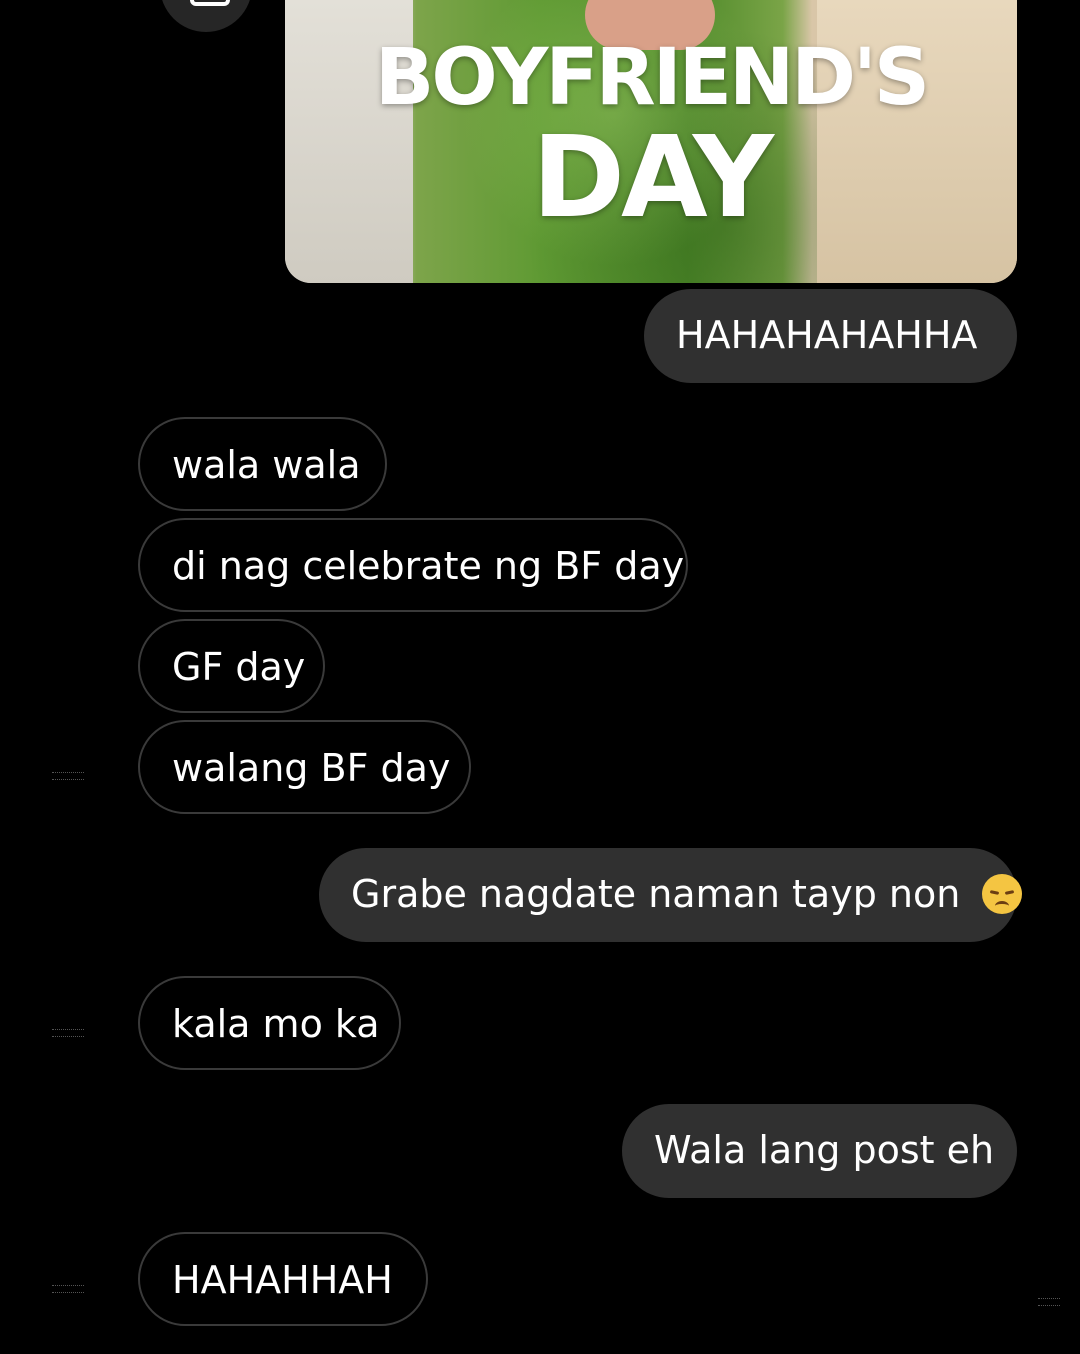 This screenshot has height=1354, width=1080. I want to click on message-text: HAHAHHAH, so click(282, 1280).